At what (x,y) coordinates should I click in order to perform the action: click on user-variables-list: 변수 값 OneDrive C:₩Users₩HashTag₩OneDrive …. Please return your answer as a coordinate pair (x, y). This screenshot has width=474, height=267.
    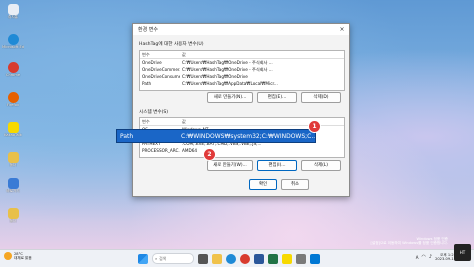
    Looking at the image, I should click on (242, 70).